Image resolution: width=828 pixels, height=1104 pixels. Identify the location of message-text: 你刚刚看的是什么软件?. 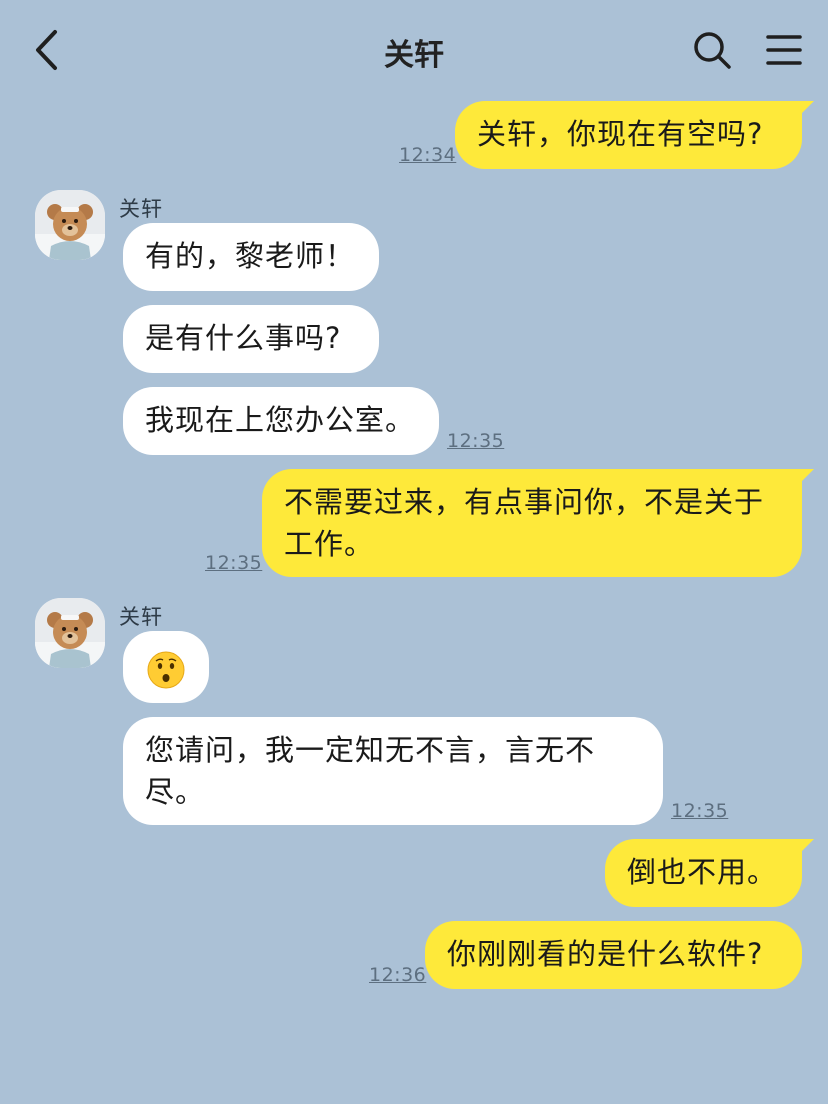
(605, 954).